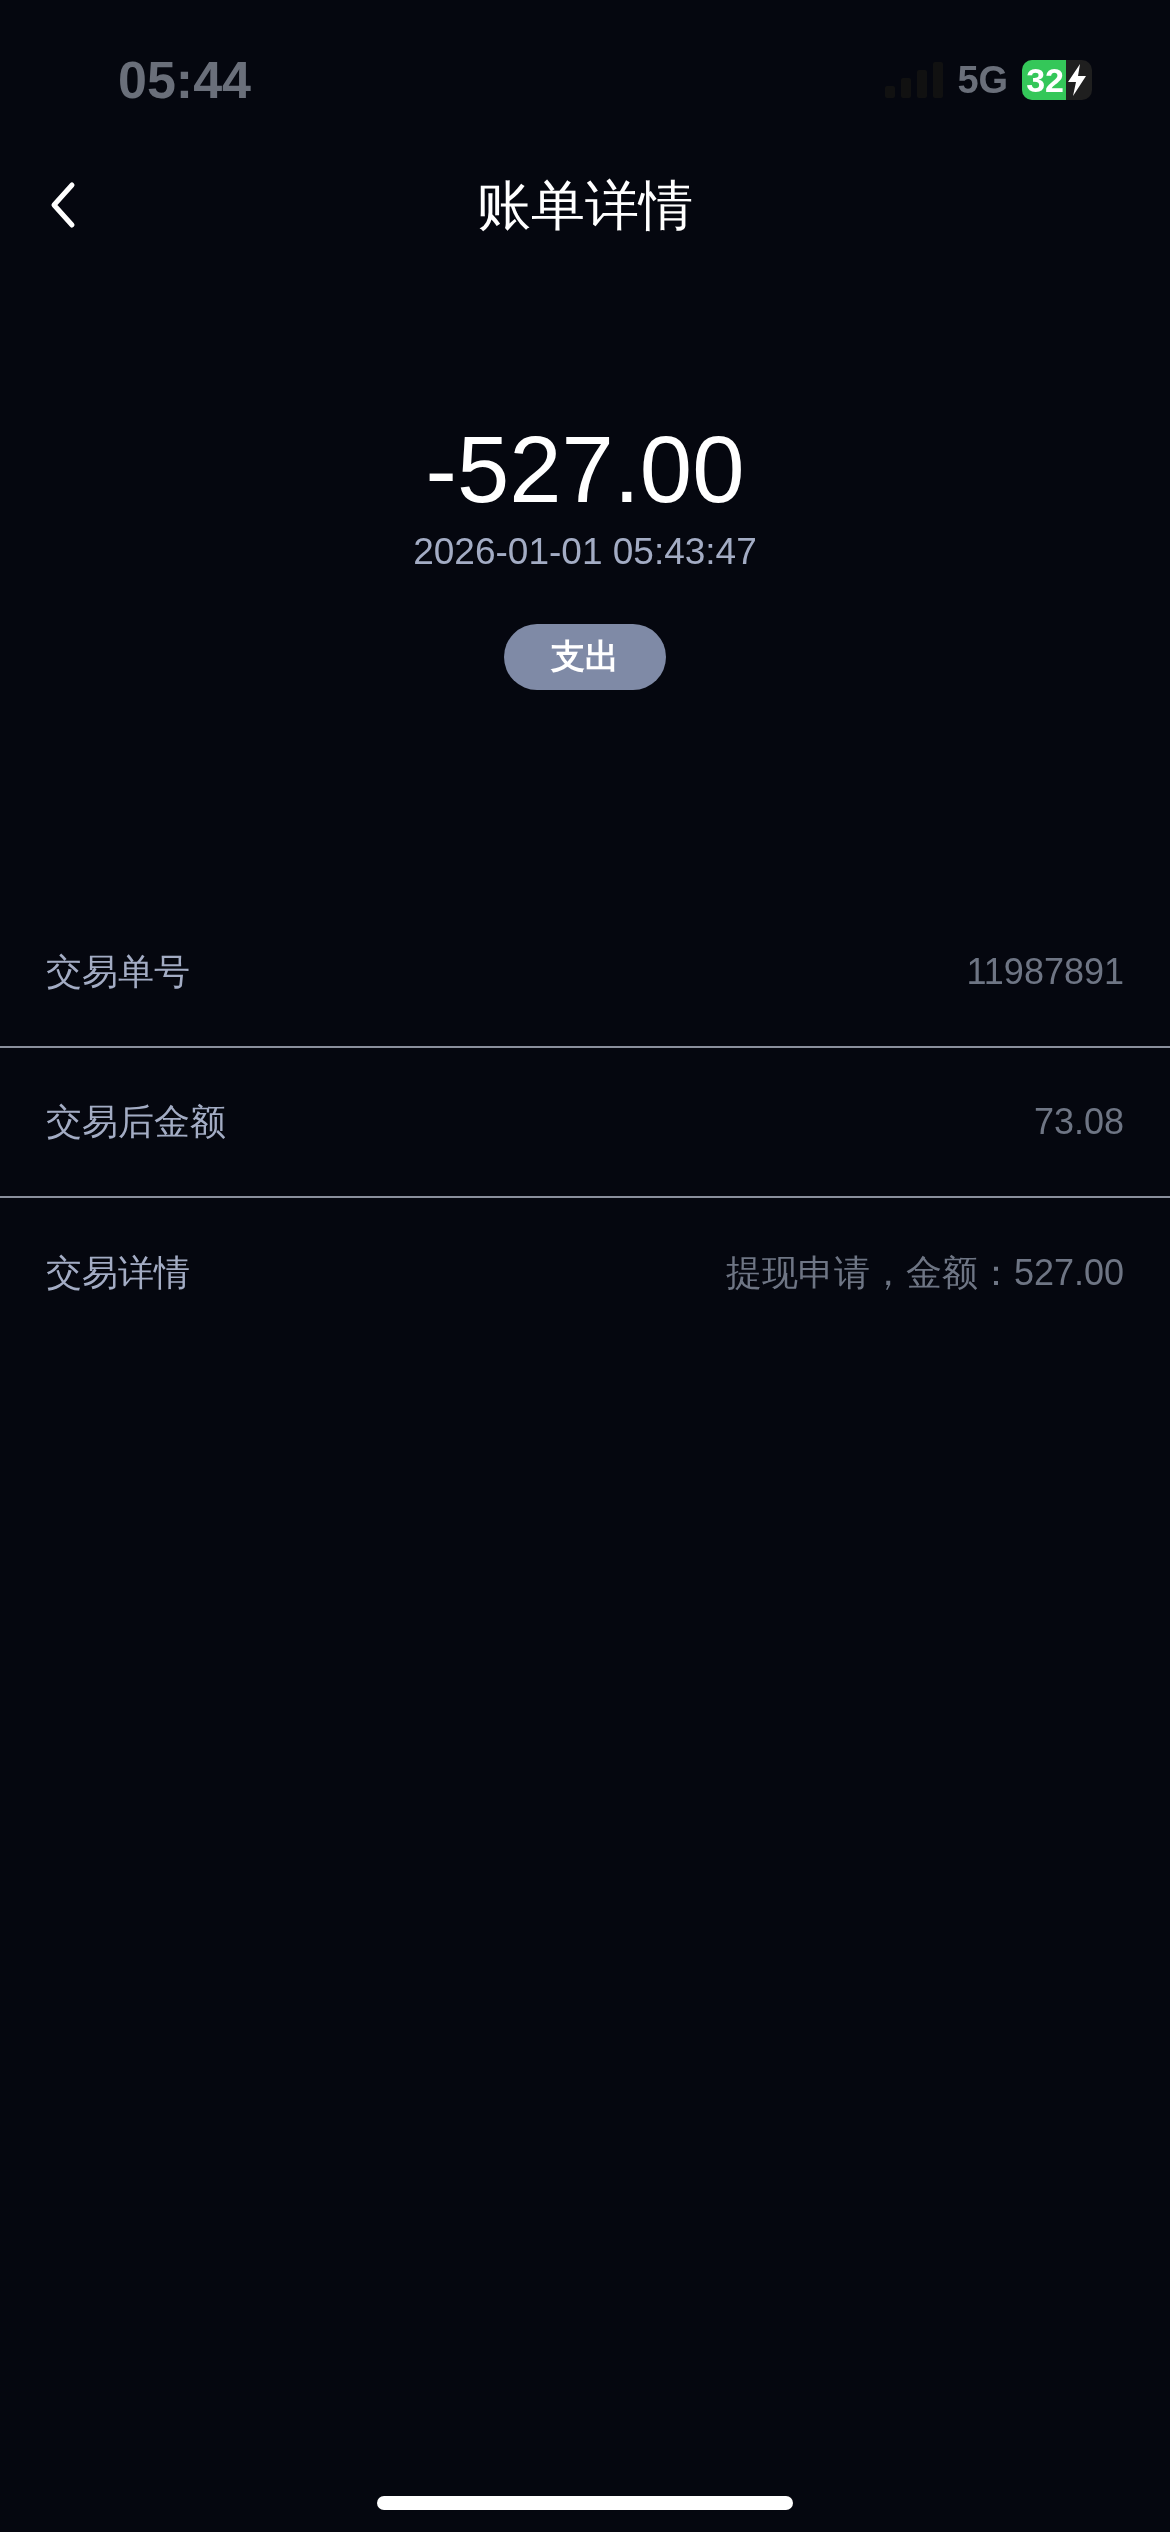  I want to click on detail-label: 交易单号, so click(118, 971).